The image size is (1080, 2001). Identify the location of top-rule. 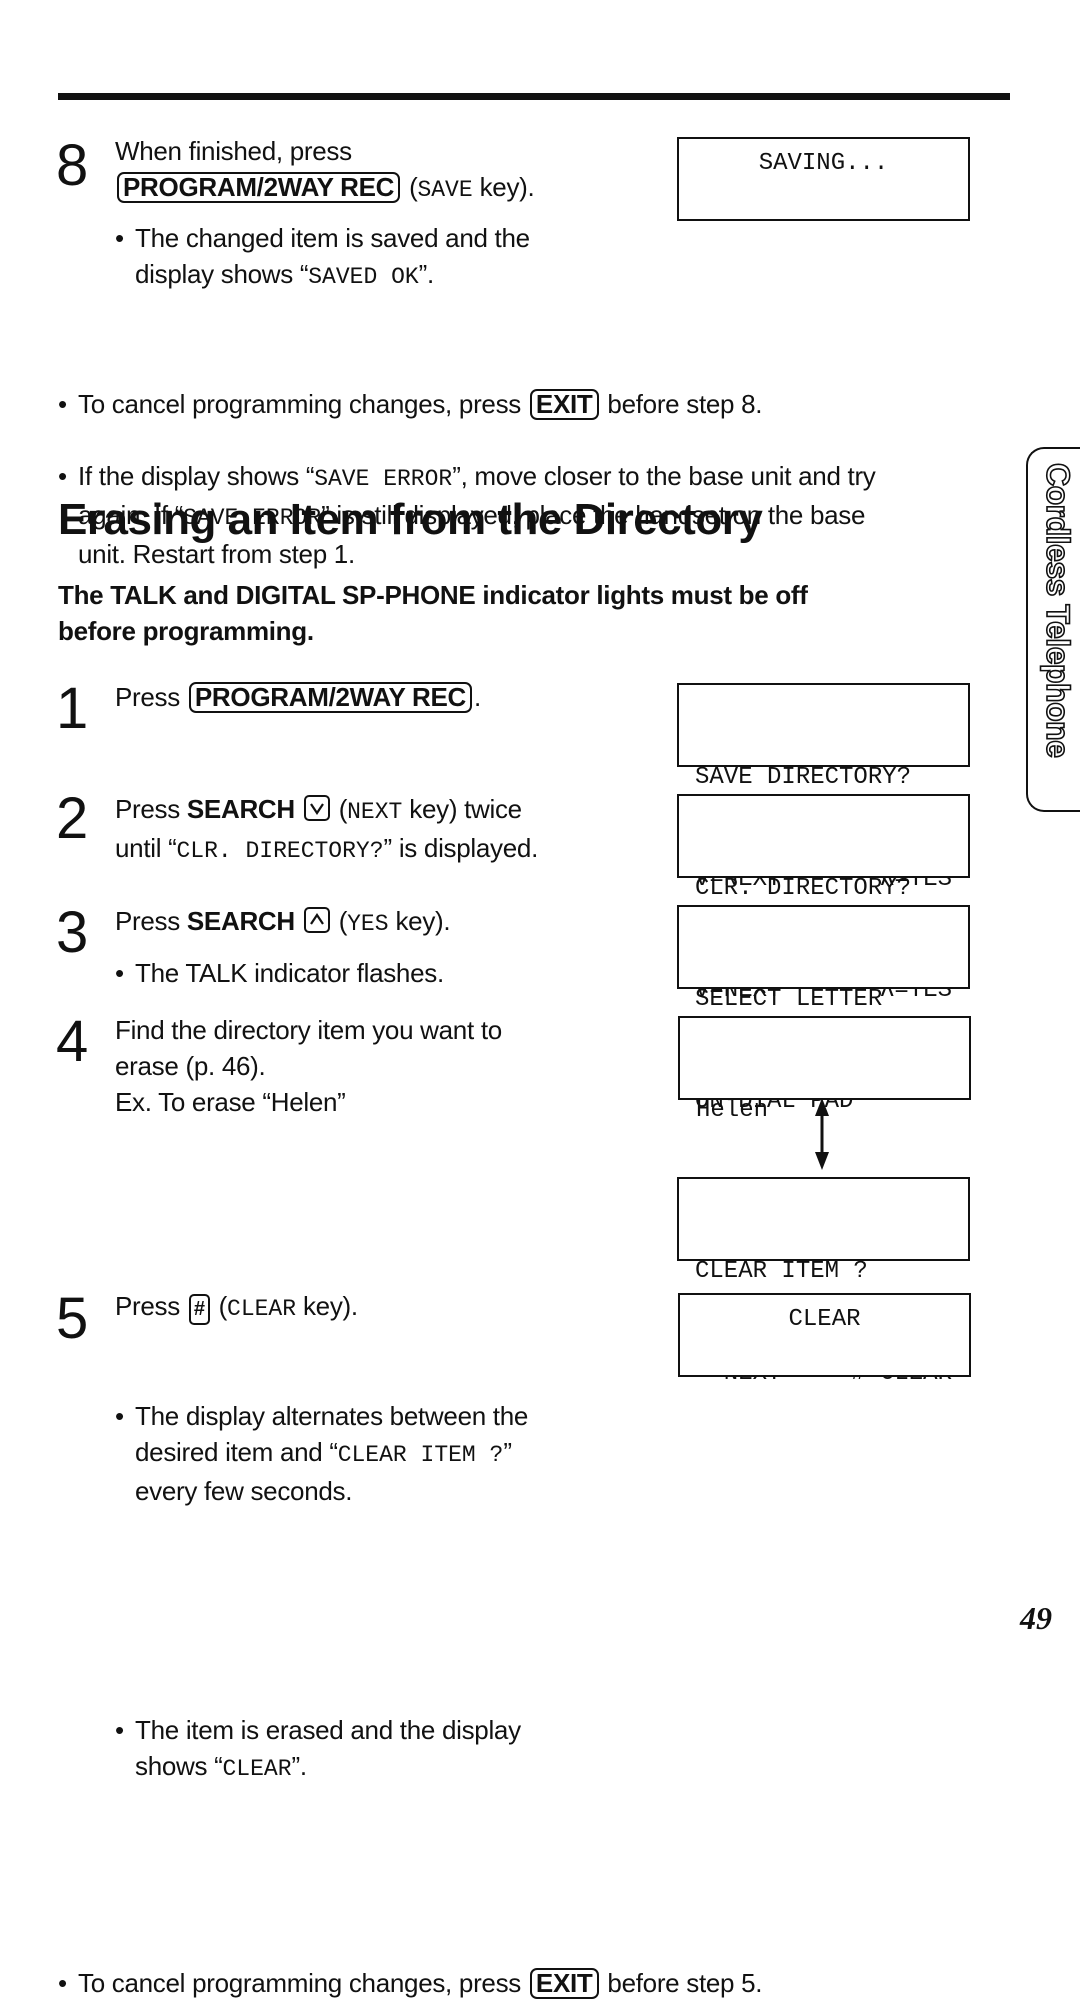
(534, 96).